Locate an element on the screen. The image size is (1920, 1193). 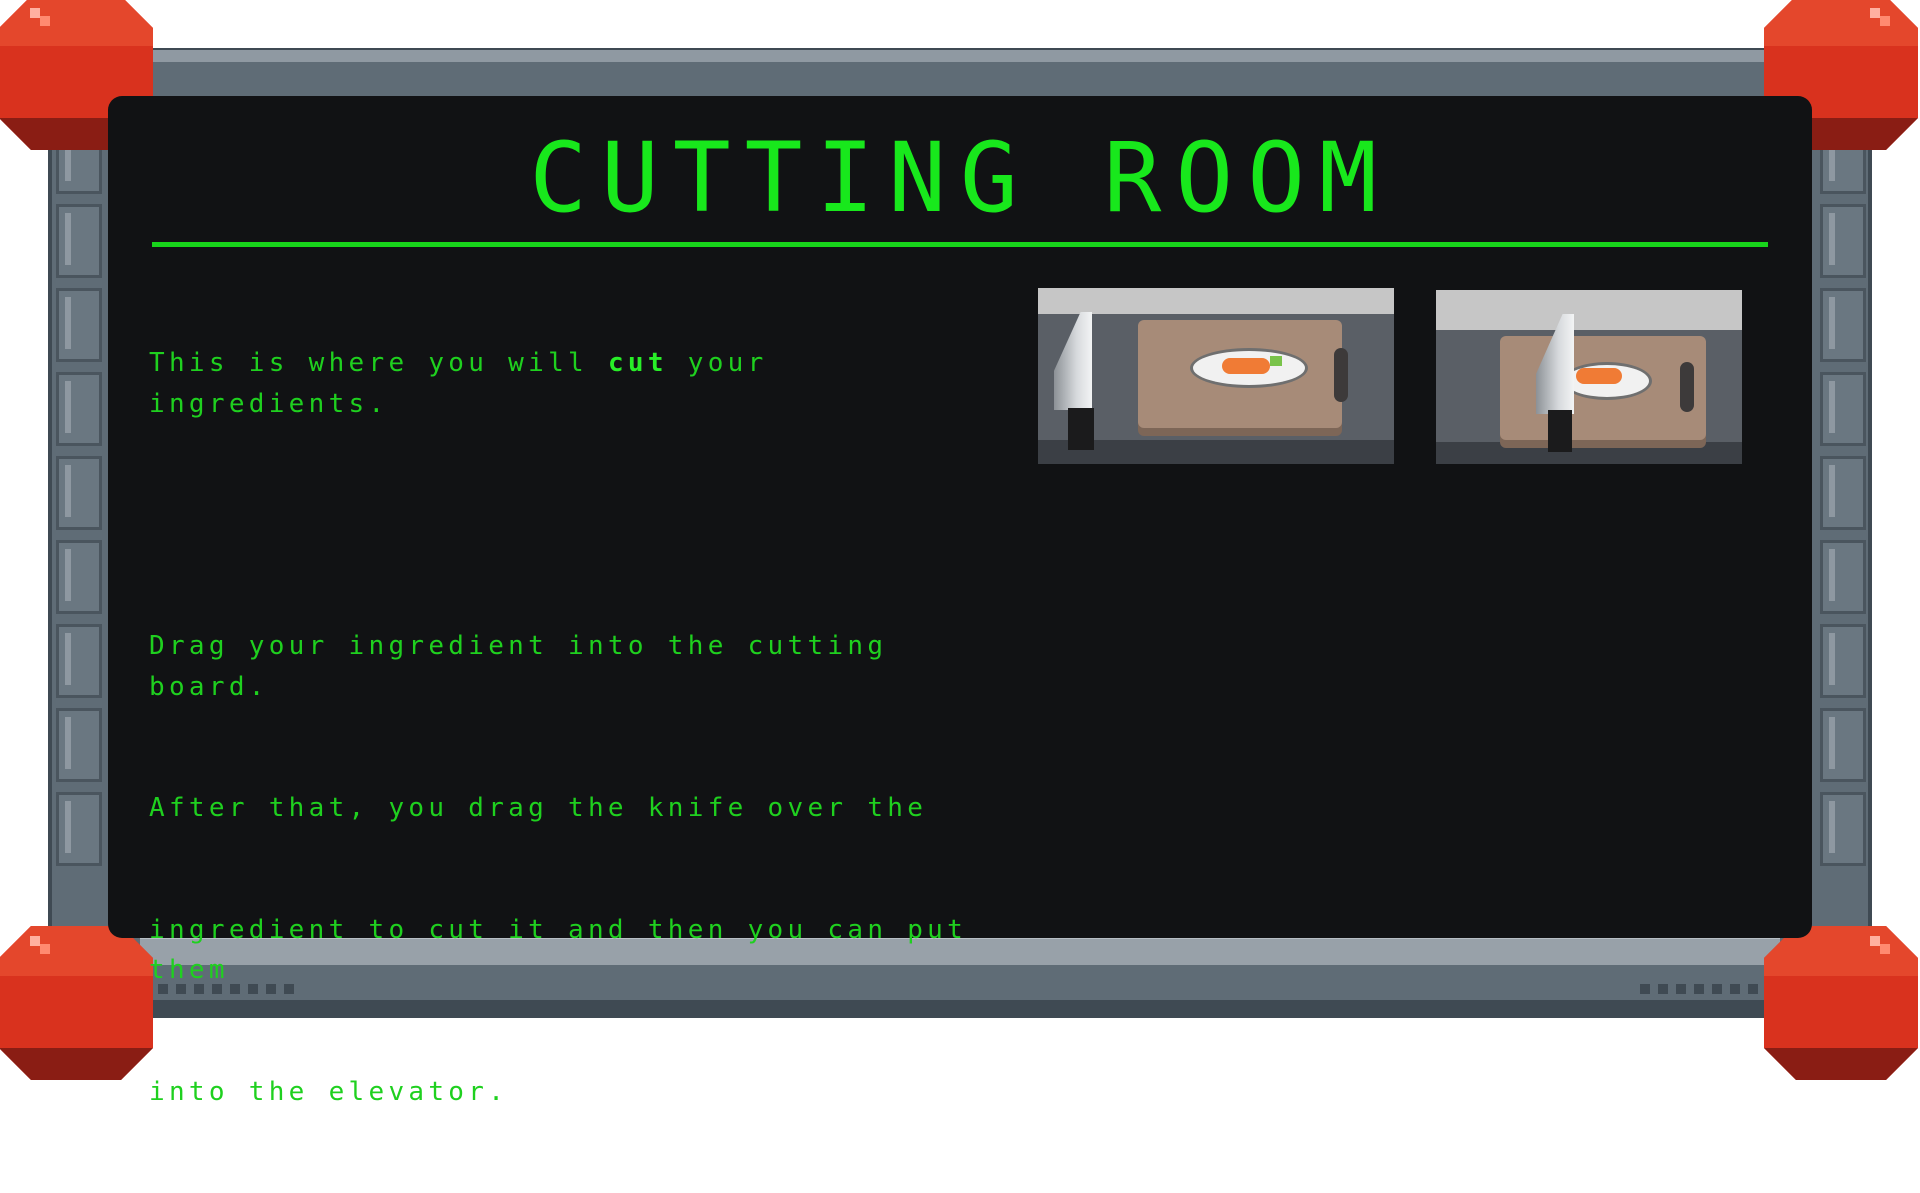
description-emphasis: cut is located at coordinates (637, 363).